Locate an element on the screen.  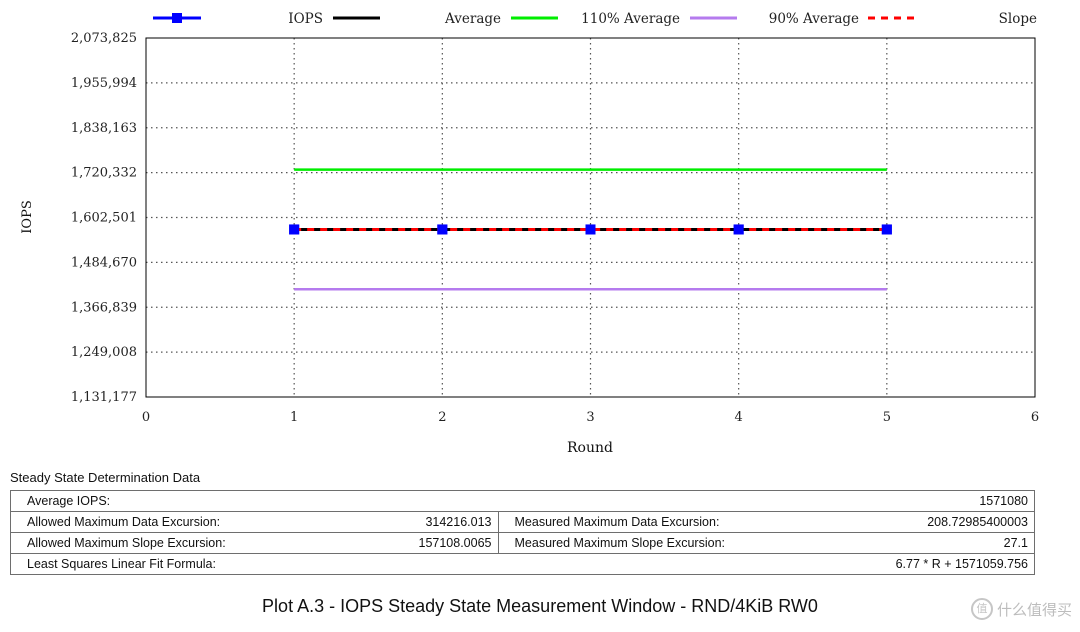
table-row: Average IOPS: 1571080 is located at coordinates (522, 501).